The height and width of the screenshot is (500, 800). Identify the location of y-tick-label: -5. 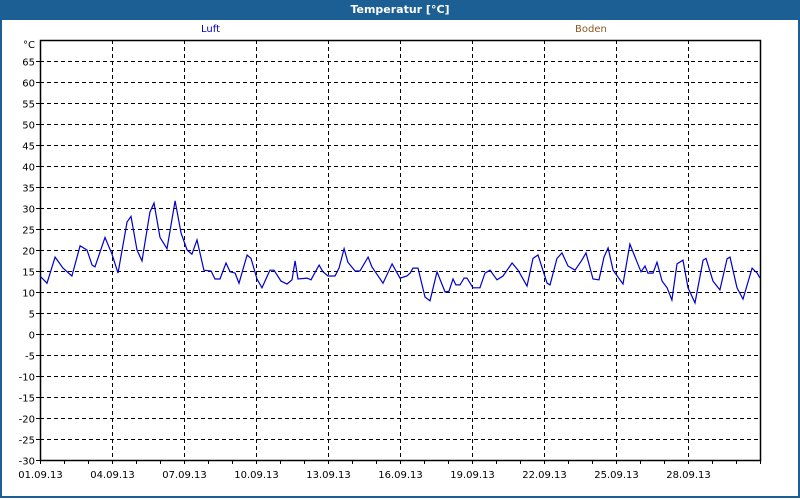
(30, 357).